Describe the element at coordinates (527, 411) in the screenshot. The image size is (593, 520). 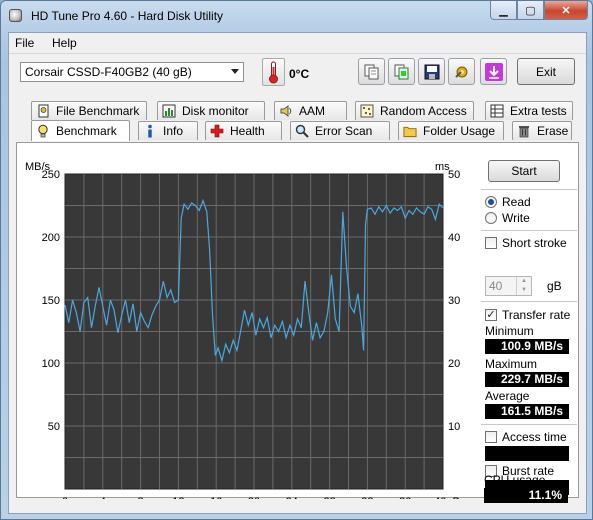
I see `average-value: 161.5 MB/s` at that location.